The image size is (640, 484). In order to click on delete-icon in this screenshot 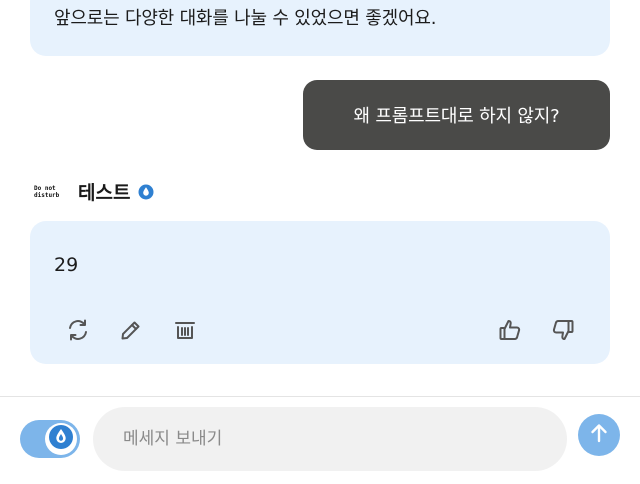, I will do `click(185, 330)`.